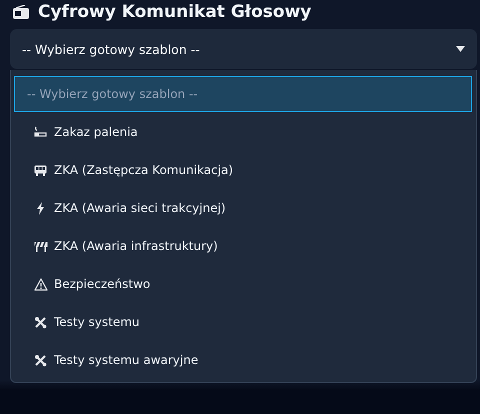 This screenshot has width=480, height=414. What do you see at coordinates (126, 360) in the screenshot?
I see `option-label: Testy systemu awaryjne` at bounding box center [126, 360].